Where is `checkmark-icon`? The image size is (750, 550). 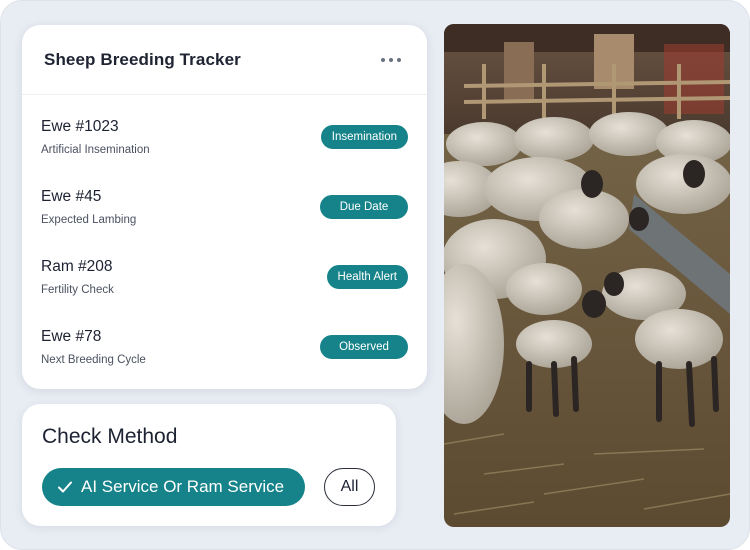
checkmark-icon is located at coordinates (65, 487).